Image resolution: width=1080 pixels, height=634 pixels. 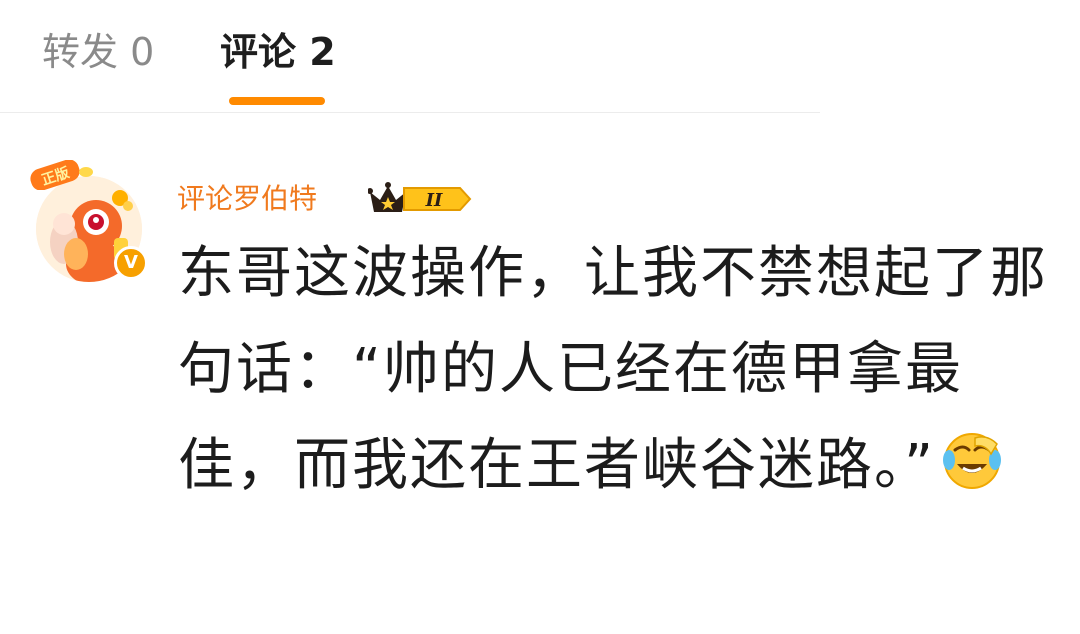 What do you see at coordinates (61, 175) in the screenshot?
I see `official-tag-icon: 正版` at bounding box center [61, 175].